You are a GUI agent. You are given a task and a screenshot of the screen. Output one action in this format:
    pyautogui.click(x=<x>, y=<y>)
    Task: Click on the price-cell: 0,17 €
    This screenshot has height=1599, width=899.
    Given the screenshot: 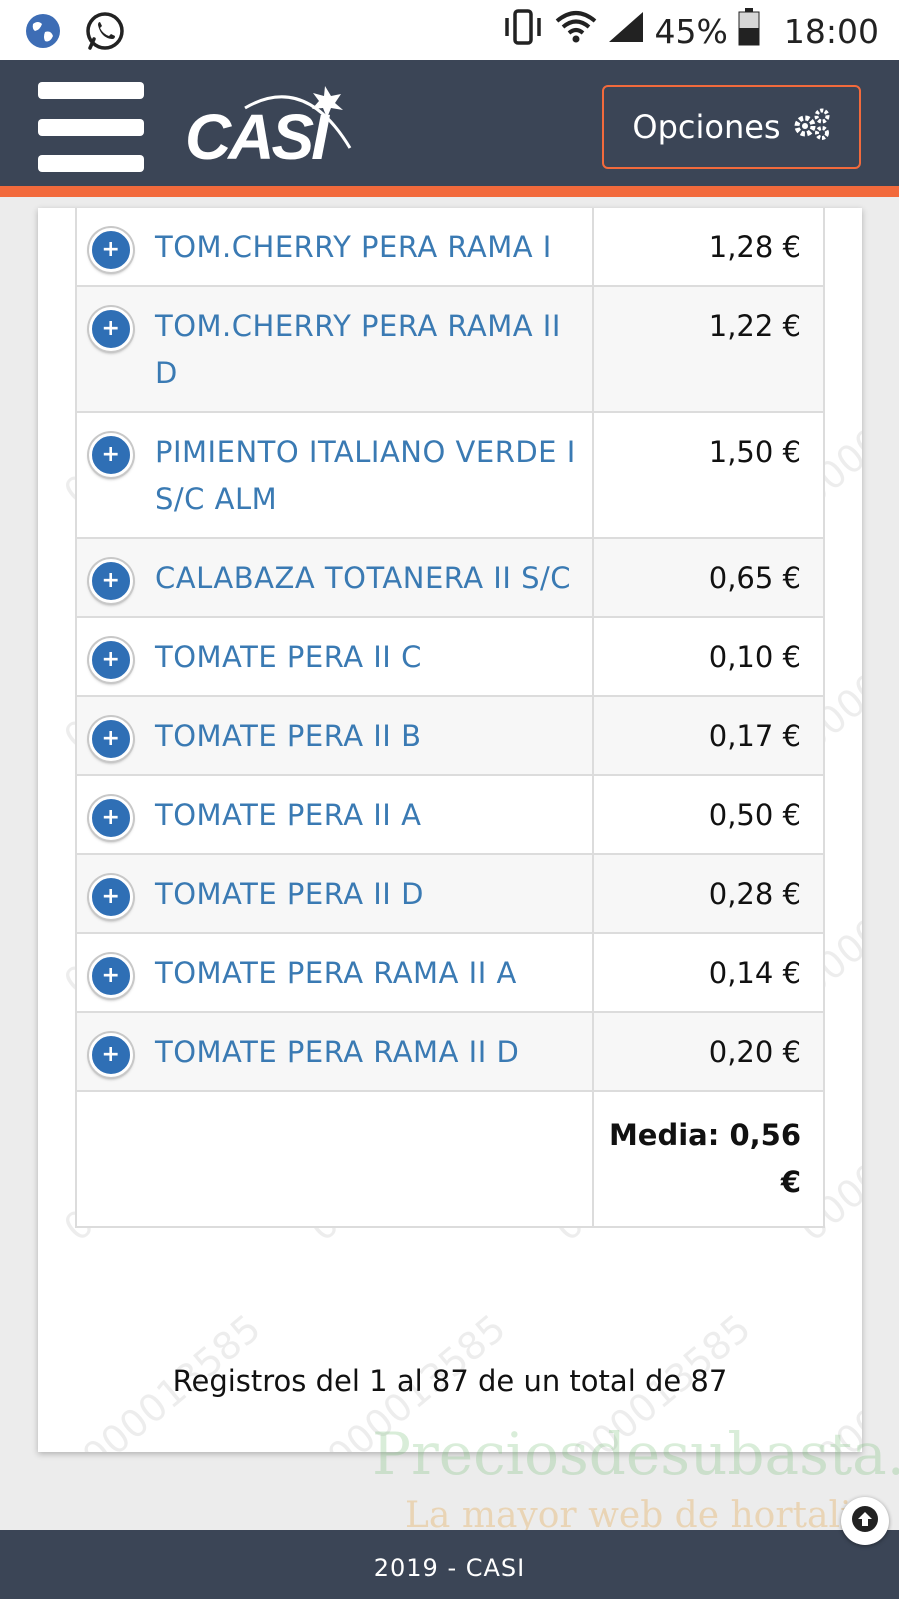 What is the action you would take?
    pyautogui.click(x=754, y=736)
    